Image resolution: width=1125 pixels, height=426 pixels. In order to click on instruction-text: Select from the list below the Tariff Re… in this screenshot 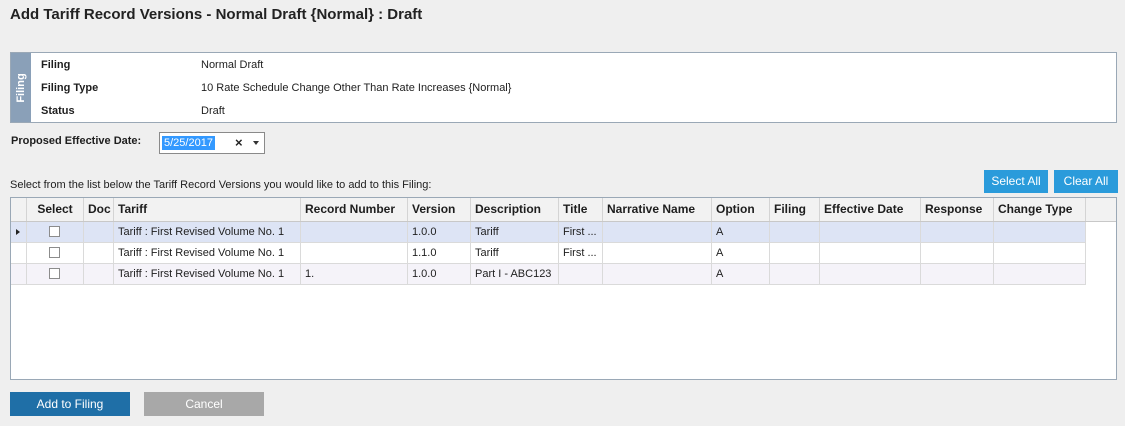, I will do `click(221, 185)`.